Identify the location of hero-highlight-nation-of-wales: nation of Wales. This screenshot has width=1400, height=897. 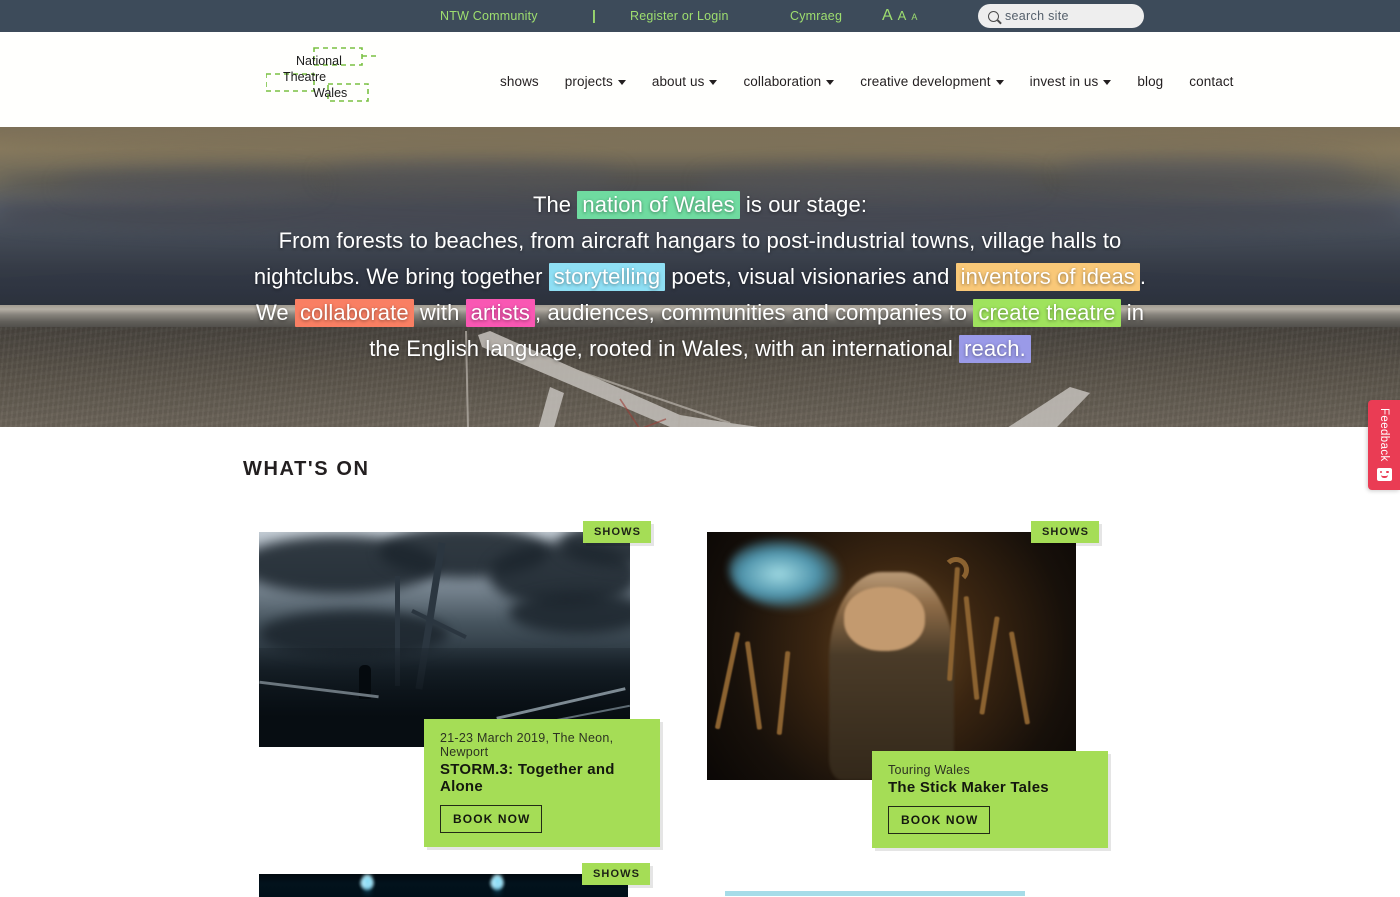
(658, 205).